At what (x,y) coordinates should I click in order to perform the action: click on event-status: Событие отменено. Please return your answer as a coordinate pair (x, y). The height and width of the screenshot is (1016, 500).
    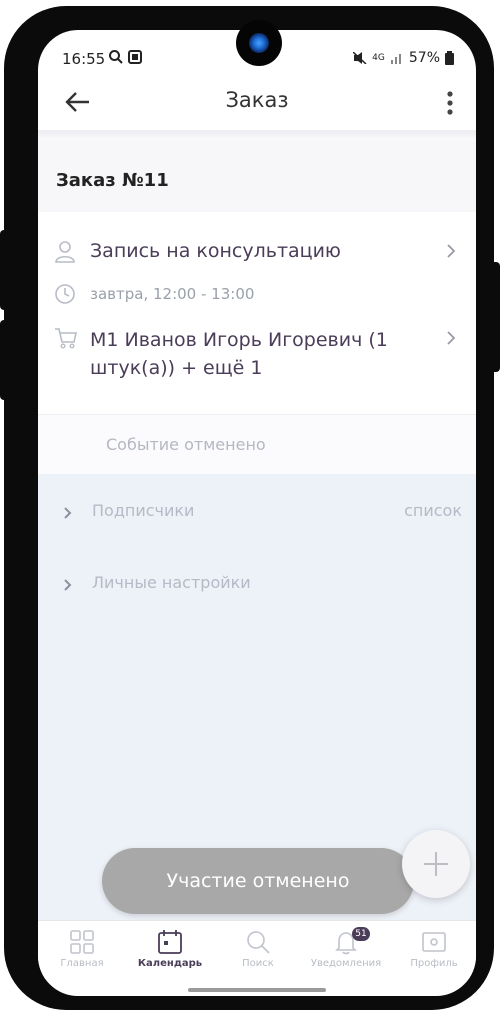
    Looking at the image, I should click on (257, 444).